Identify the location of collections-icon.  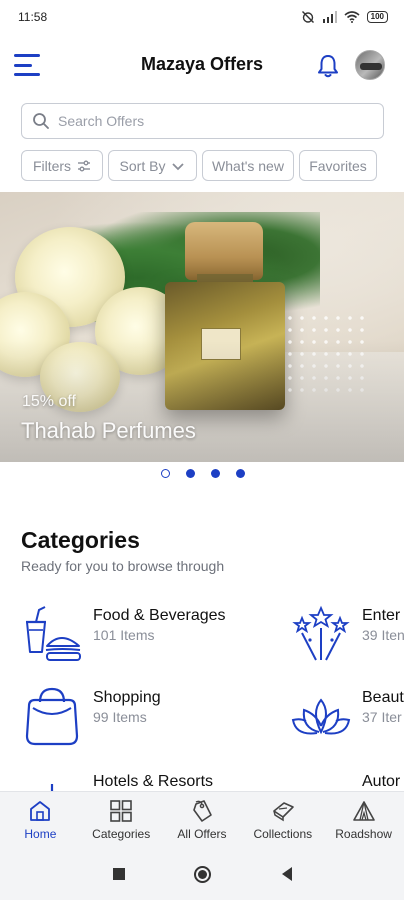
(283, 812).